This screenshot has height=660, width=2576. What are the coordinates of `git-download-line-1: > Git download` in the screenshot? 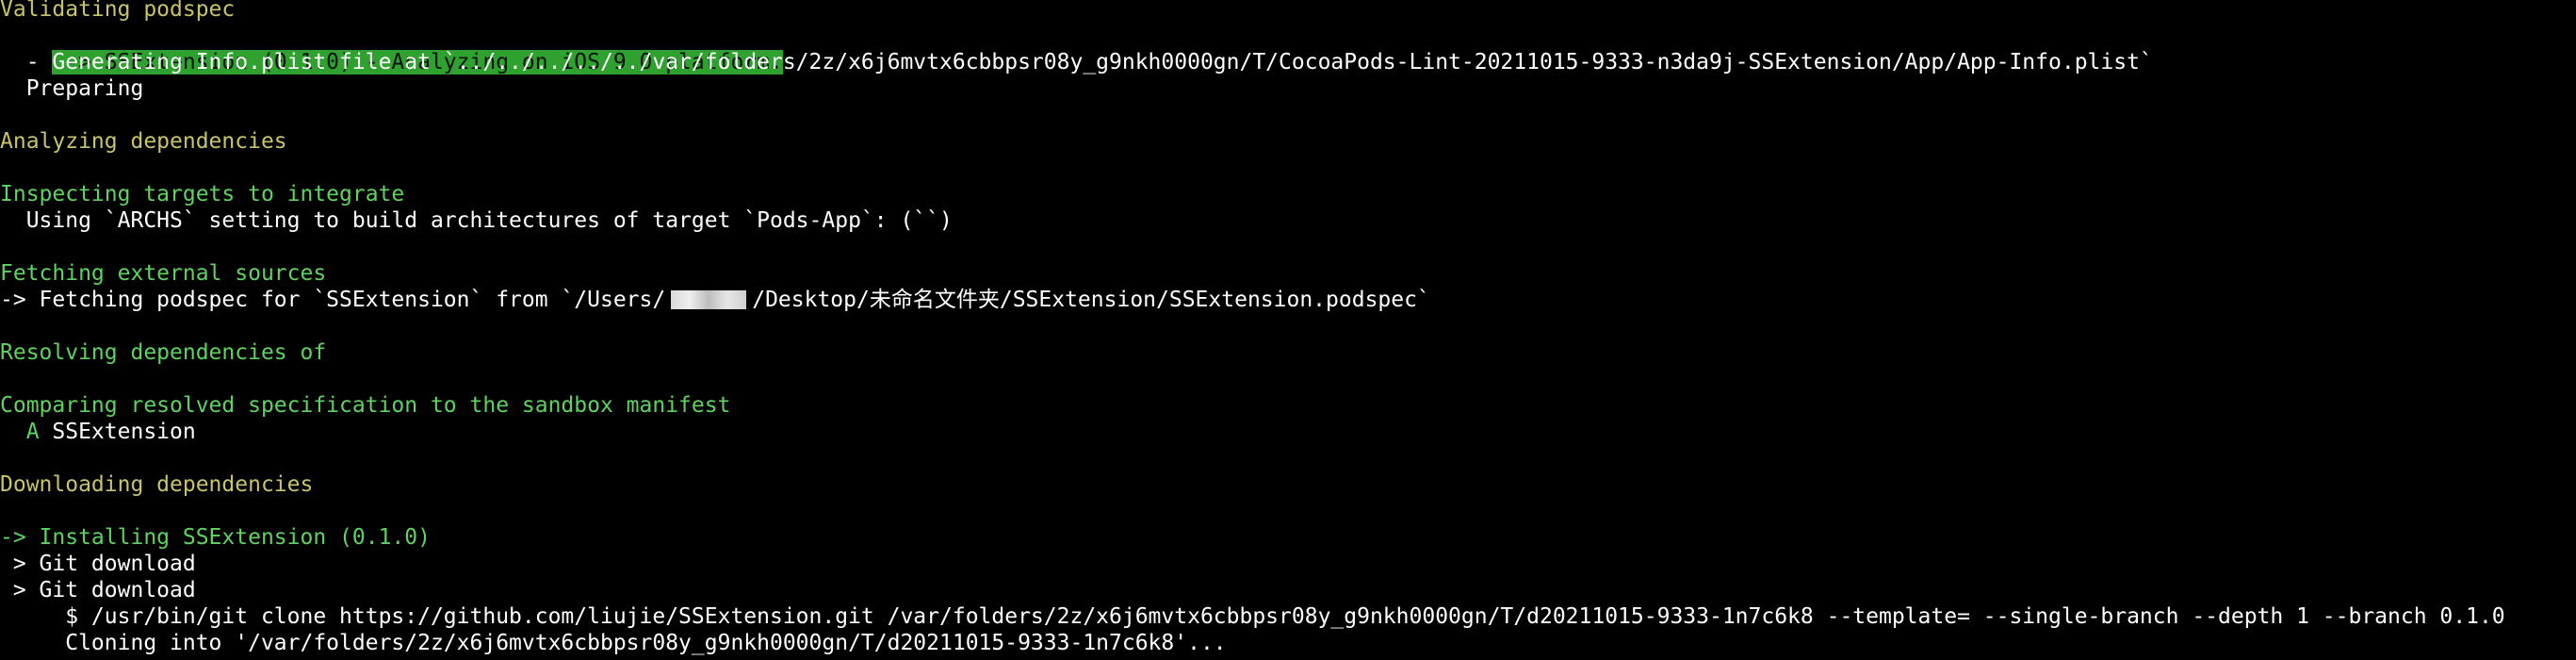 It's located at (98, 564).